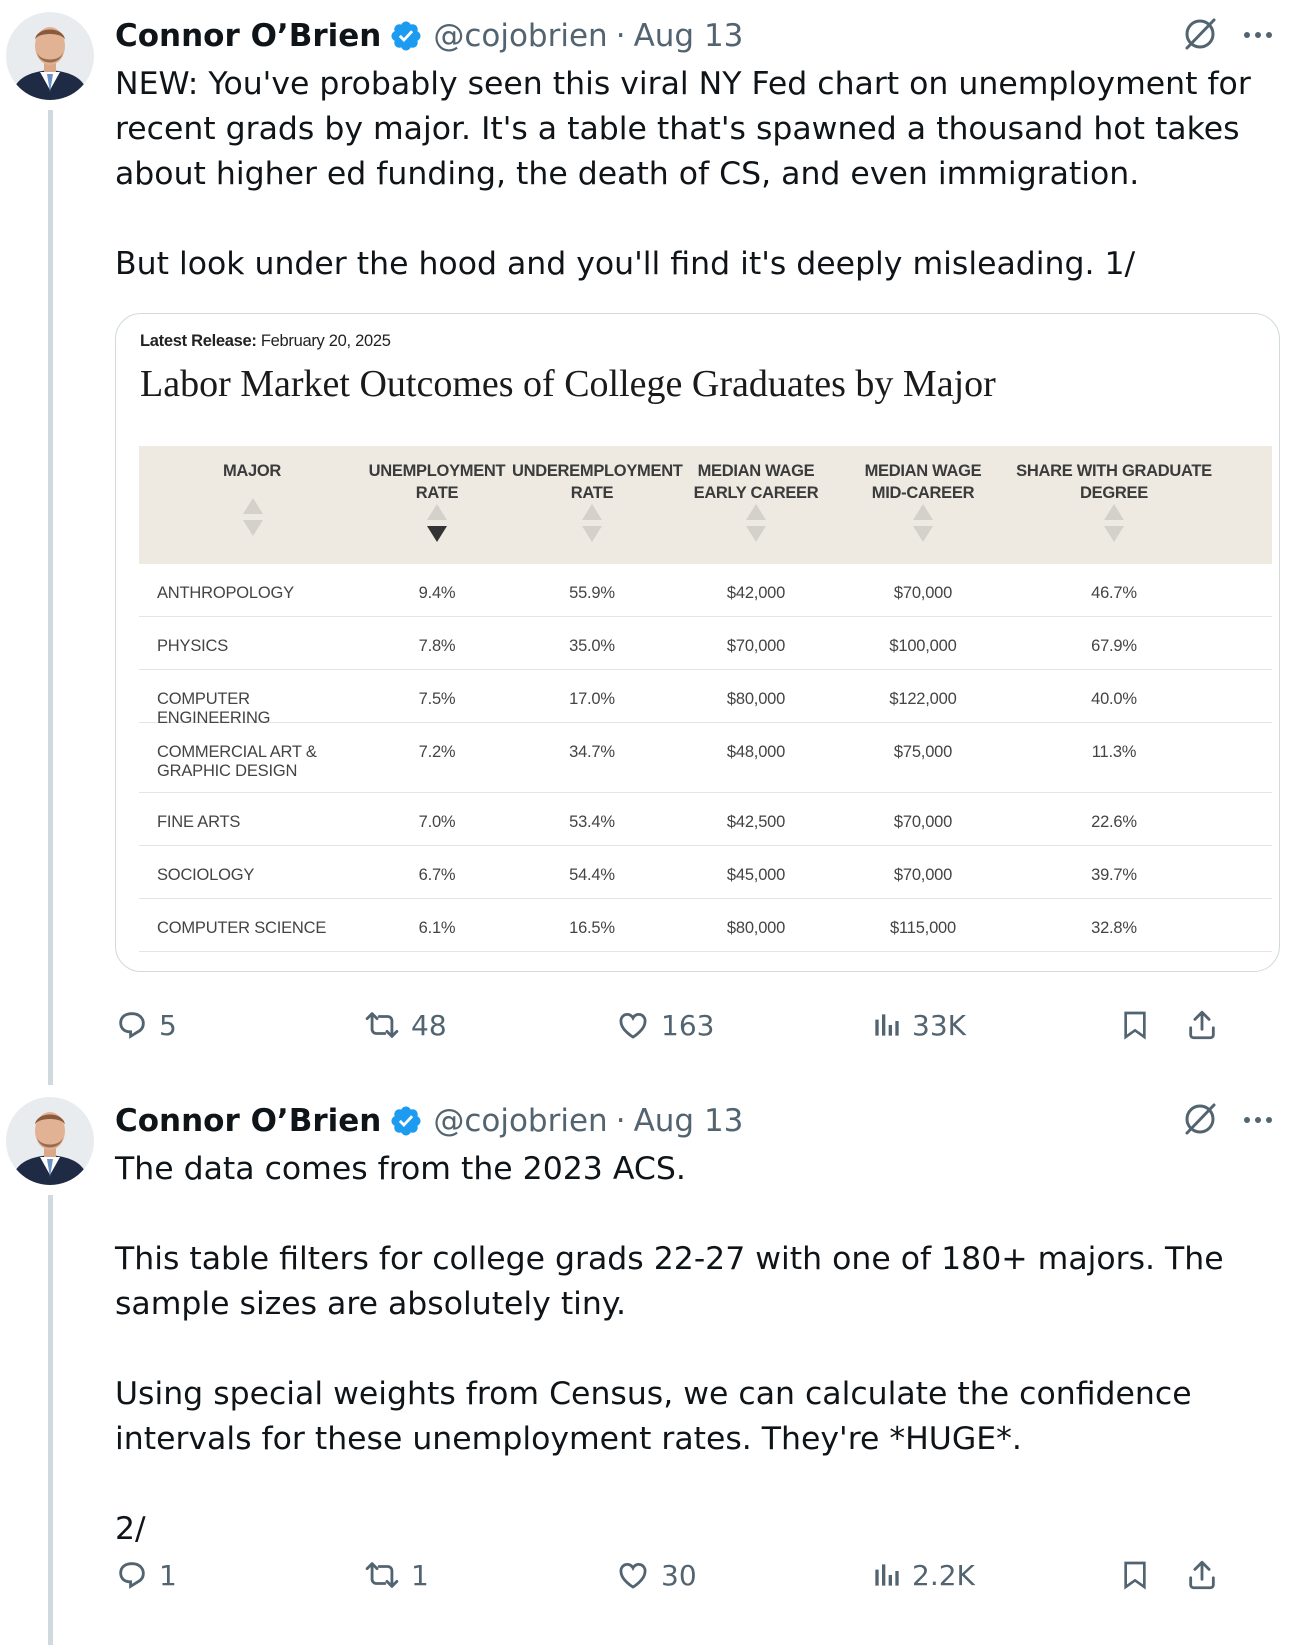  Describe the element at coordinates (420, 1575) in the screenshot. I see `repost-count: 1` at that location.